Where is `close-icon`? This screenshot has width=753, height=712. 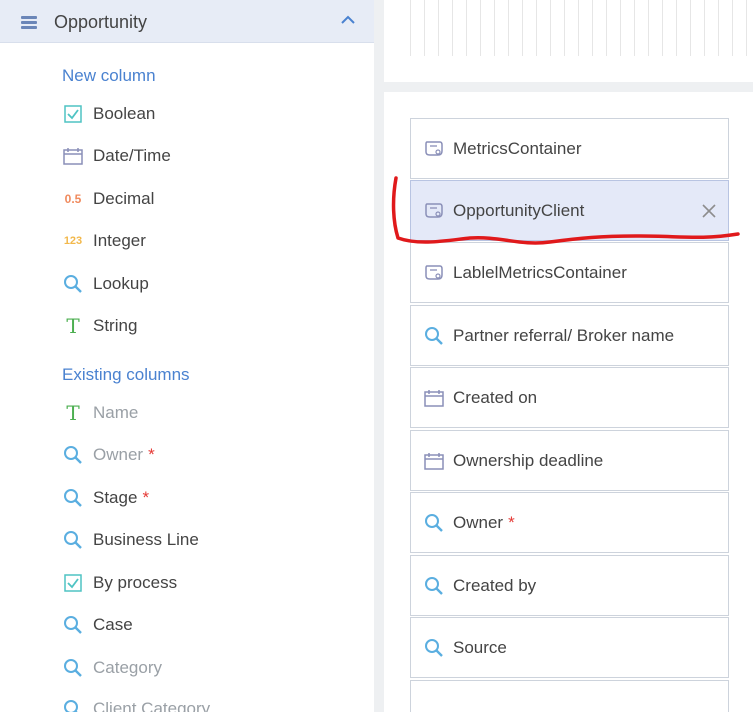 close-icon is located at coordinates (709, 210).